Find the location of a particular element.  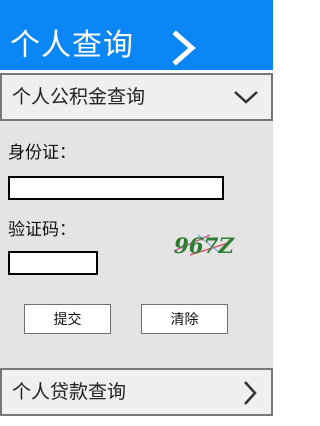

page-header: 个人查询 is located at coordinates (136, 35).